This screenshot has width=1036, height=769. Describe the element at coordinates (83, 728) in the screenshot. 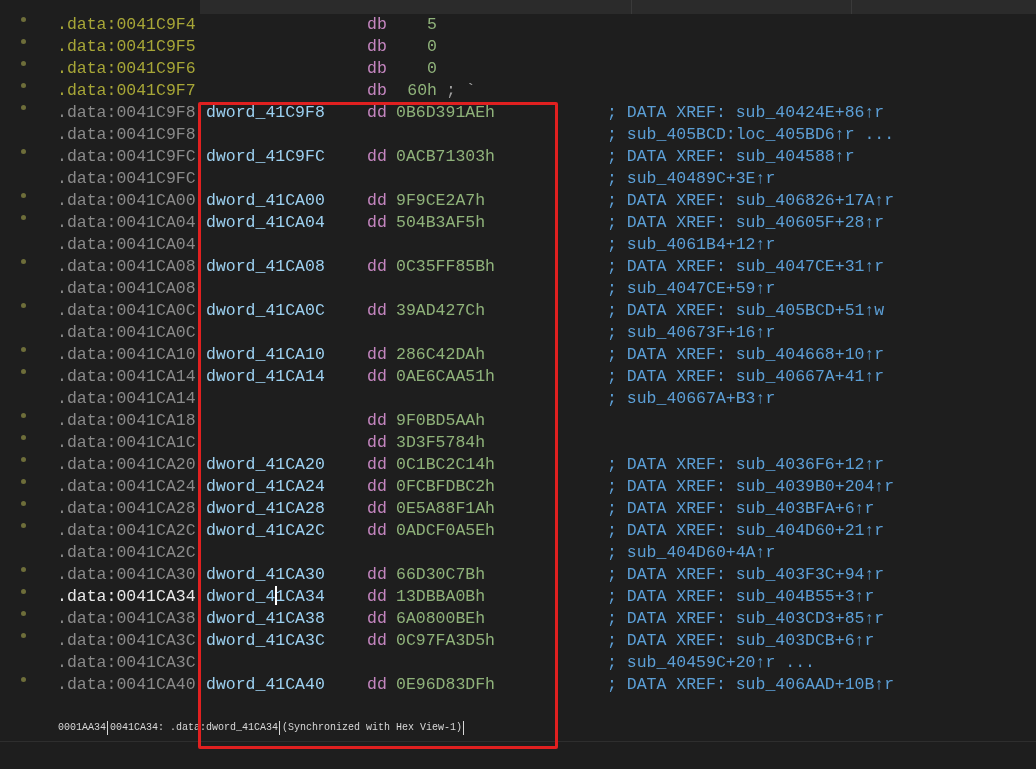

I see `status-text: 0001AA34` at that location.